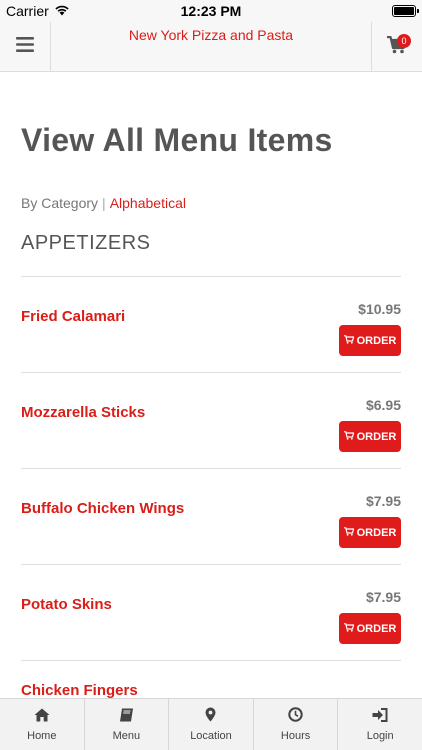 The width and height of the screenshot is (422, 750). I want to click on tab-menu: Menu, so click(127, 724).